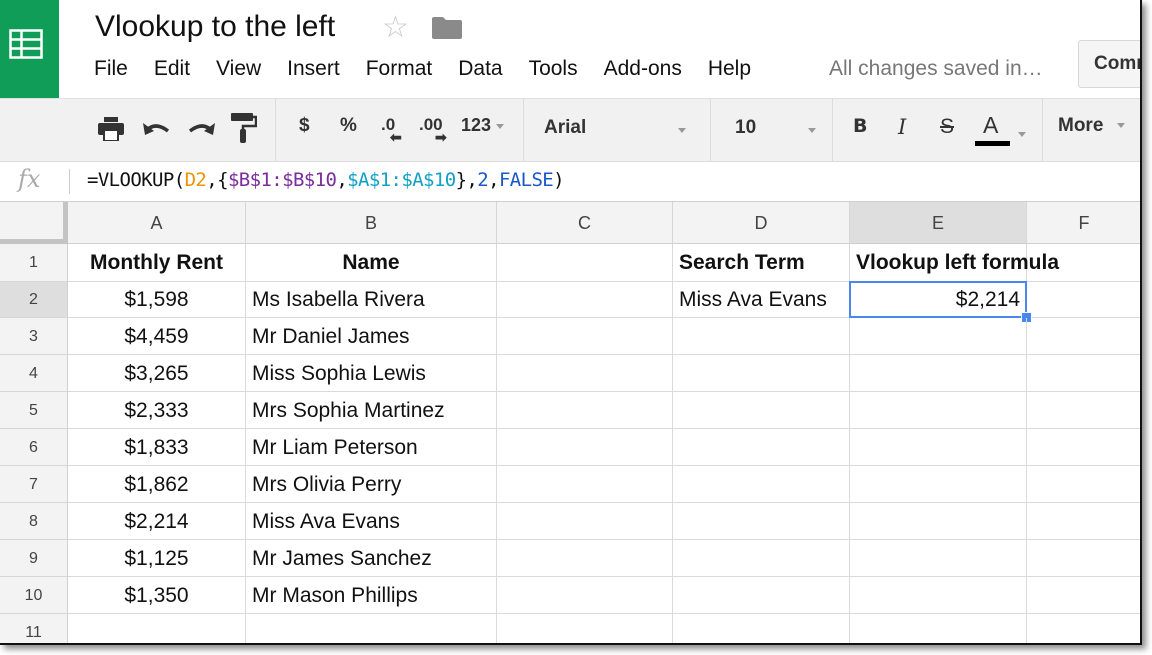 Image resolution: width=1152 pixels, height=655 pixels. What do you see at coordinates (371, 447) in the screenshot?
I see `cell-b6: Mr Liam Peterson` at bounding box center [371, 447].